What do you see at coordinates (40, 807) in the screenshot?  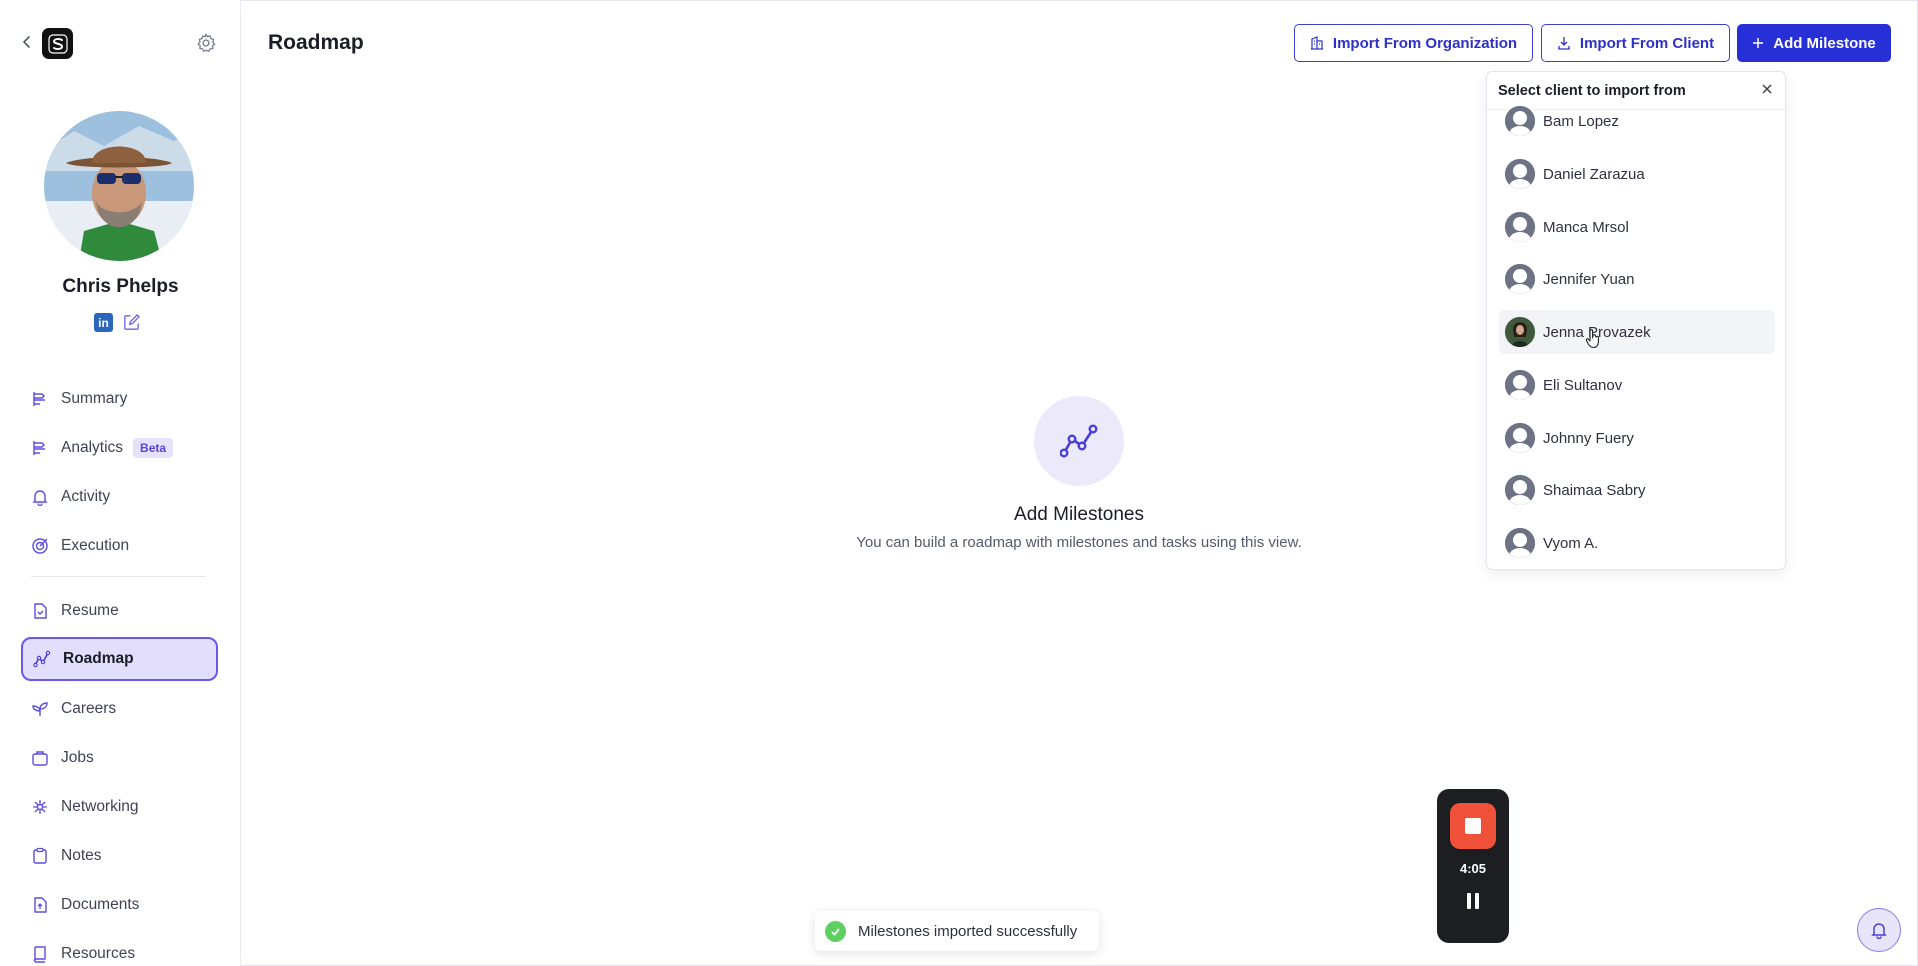 I see `network-icon` at bounding box center [40, 807].